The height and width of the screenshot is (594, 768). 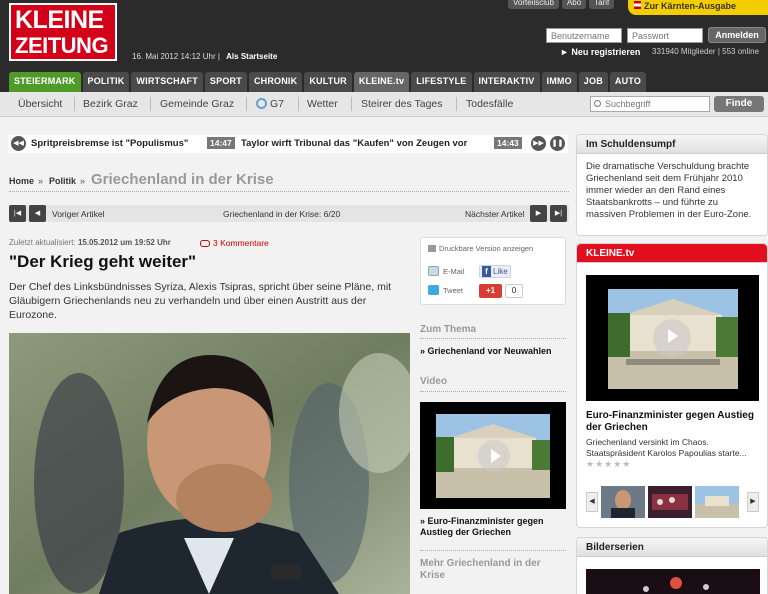 What do you see at coordinates (628, 82) in the screenshot?
I see `nav-auto: AUTO` at bounding box center [628, 82].